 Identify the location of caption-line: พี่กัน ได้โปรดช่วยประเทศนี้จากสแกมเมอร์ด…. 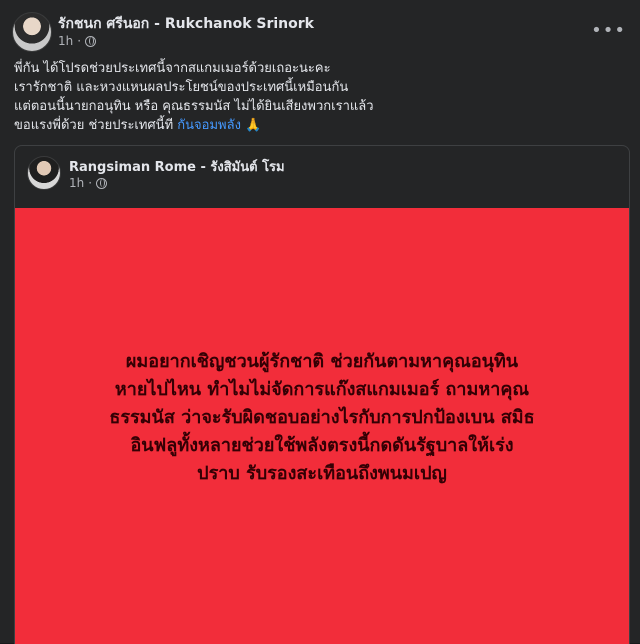
(172, 68).